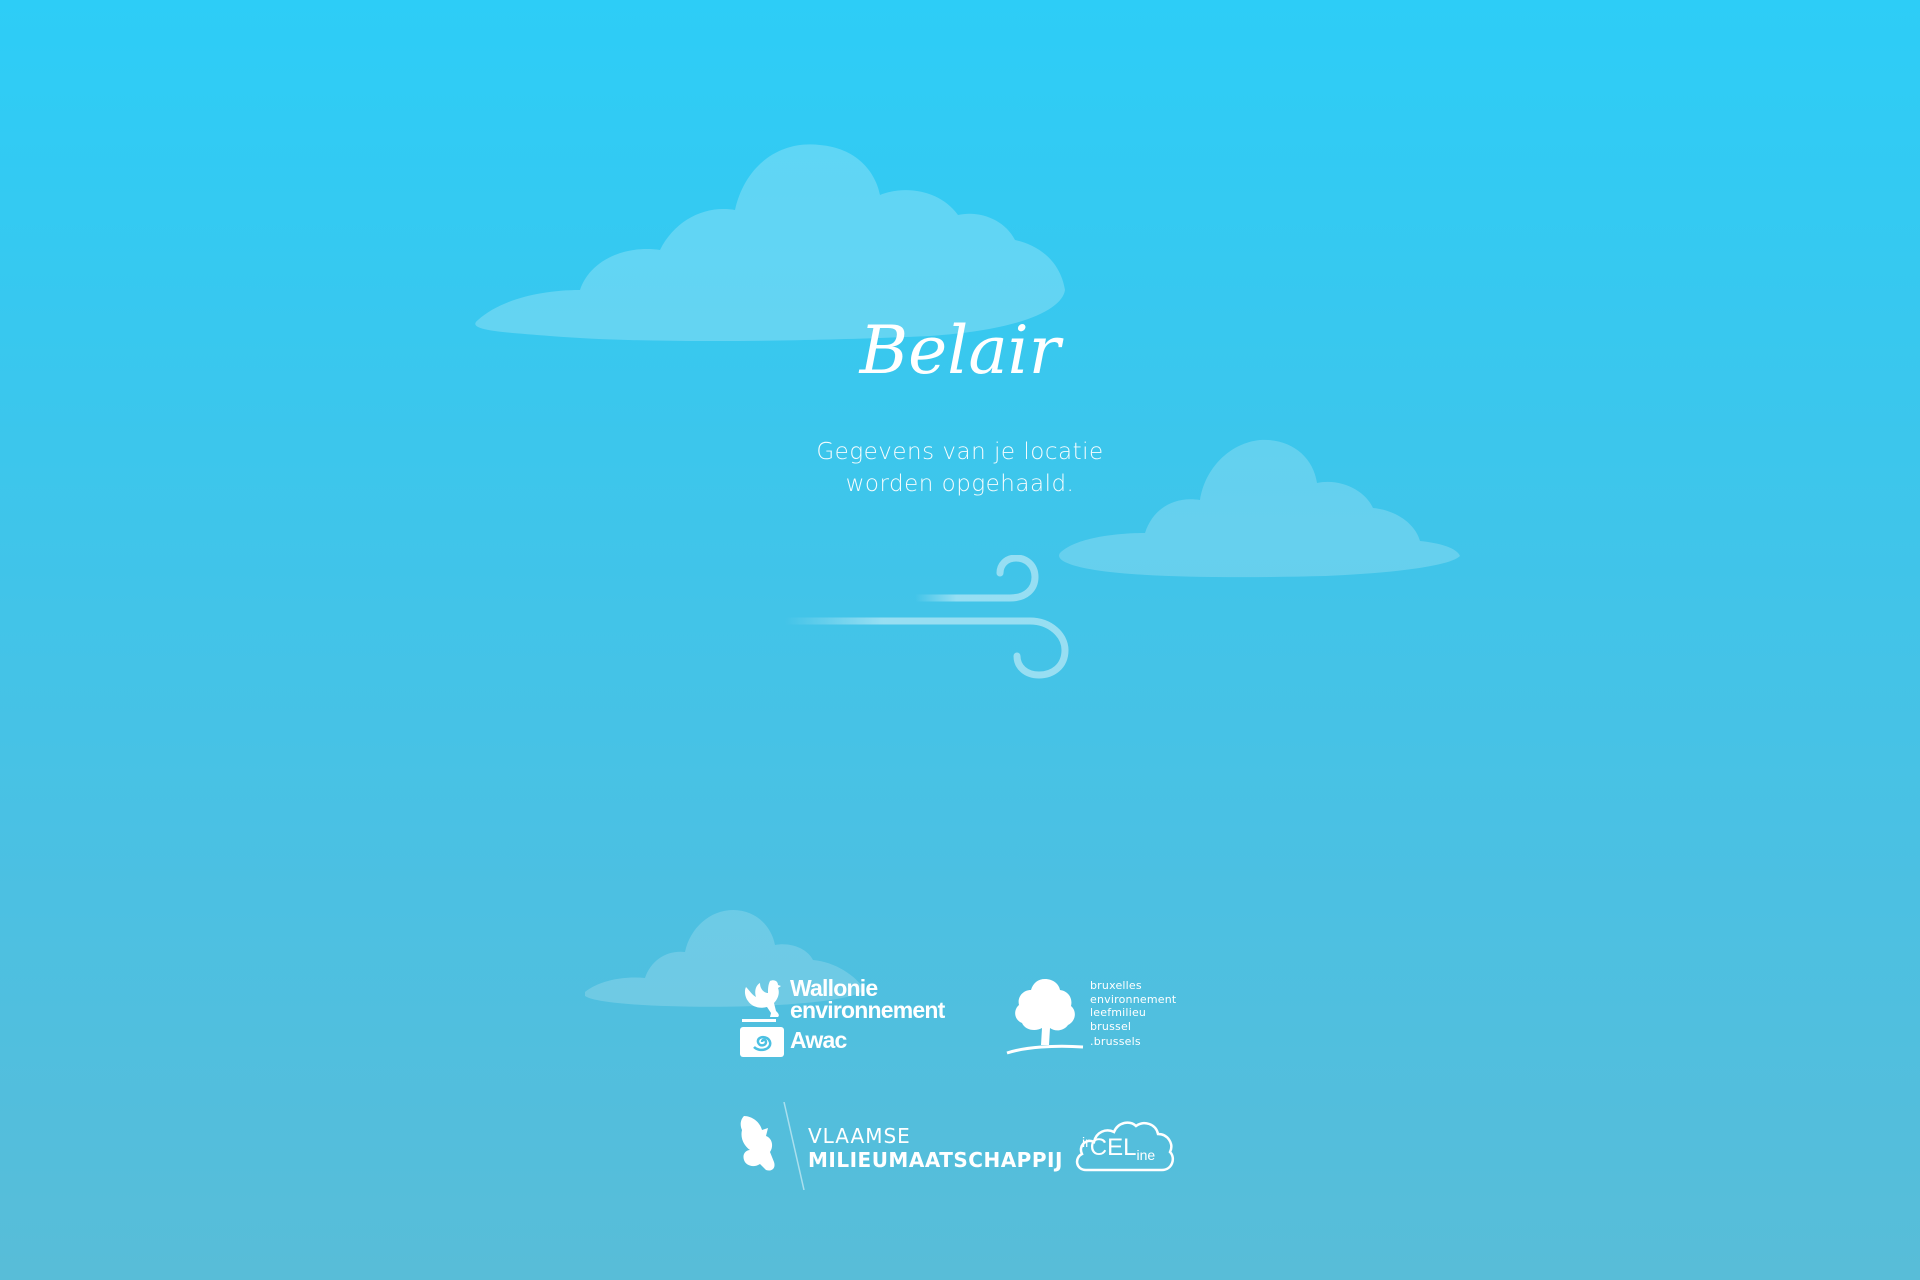 The image size is (1920, 1280). Describe the element at coordinates (935, 1160) in the screenshot. I see `milieumaatschappij-text: MILIEUMAATSCHAPPIJ` at that location.